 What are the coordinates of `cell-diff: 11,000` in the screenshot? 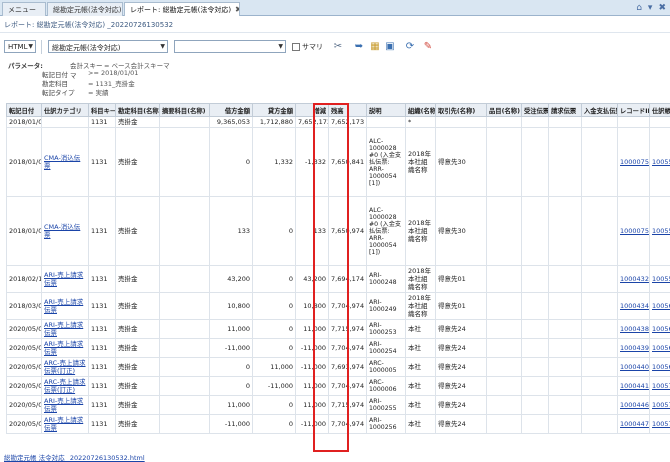 It's located at (312, 405).